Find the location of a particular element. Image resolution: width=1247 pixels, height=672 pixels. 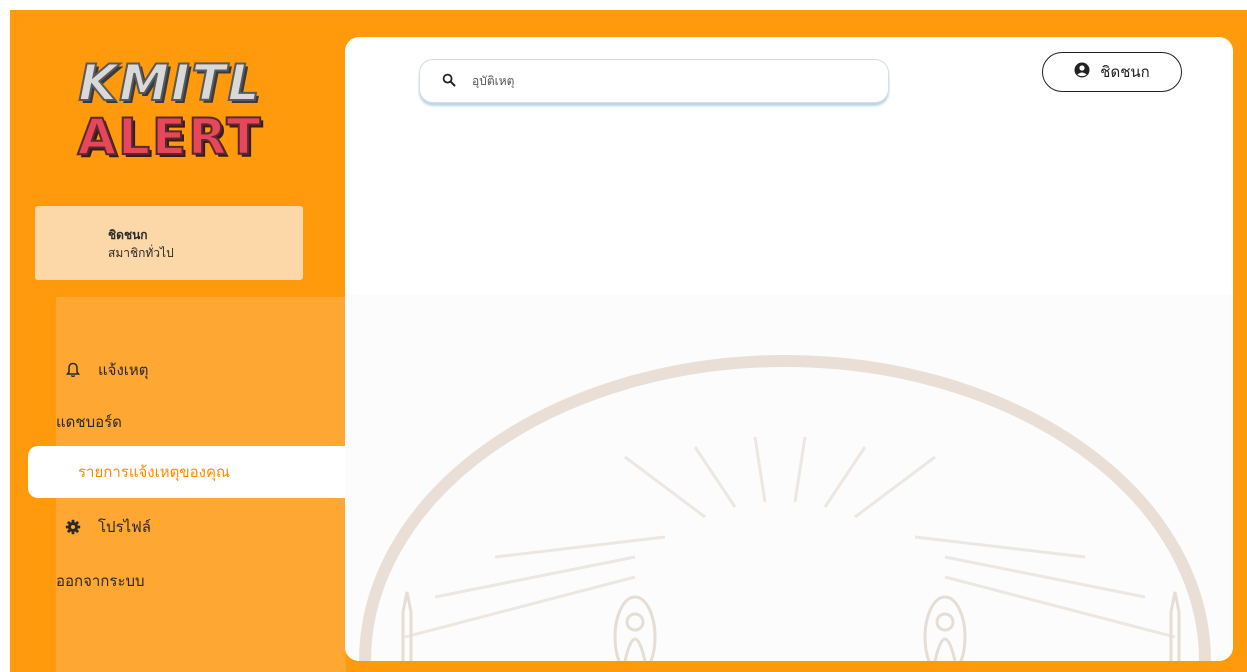

user-card: ชิดชนก สมาชิกทั่วไป is located at coordinates (169, 243).